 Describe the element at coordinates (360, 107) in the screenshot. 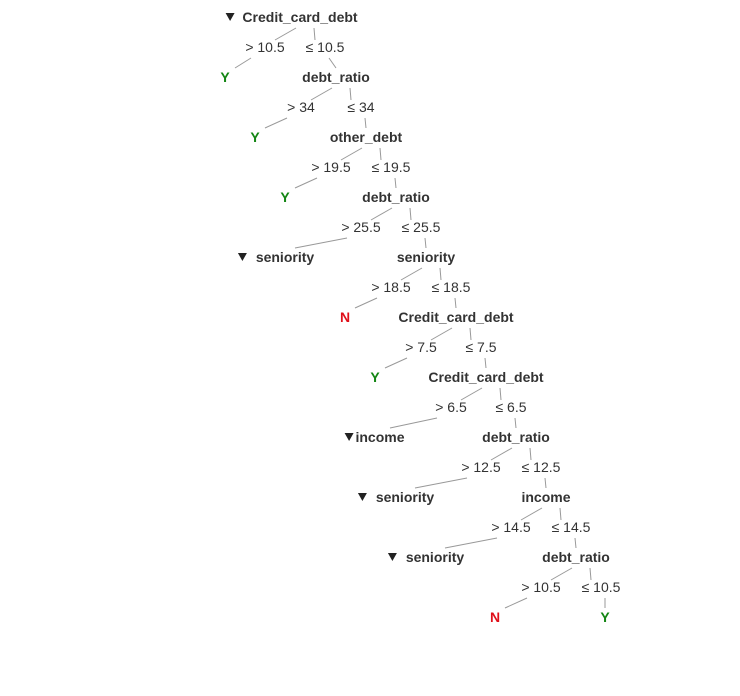

I see `split-condition-label: ≤ 34` at that location.